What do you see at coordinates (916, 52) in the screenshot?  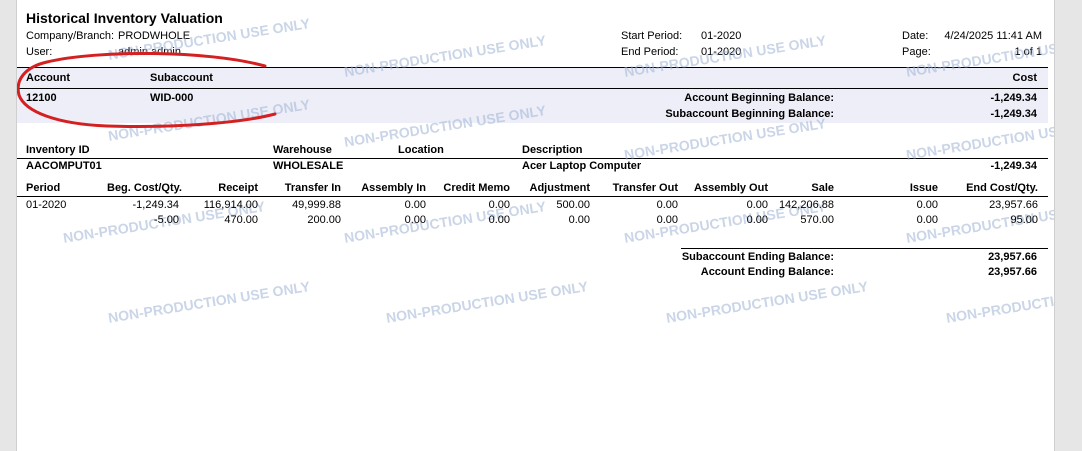 I see `page-label: Page:` at bounding box center [916, 52].